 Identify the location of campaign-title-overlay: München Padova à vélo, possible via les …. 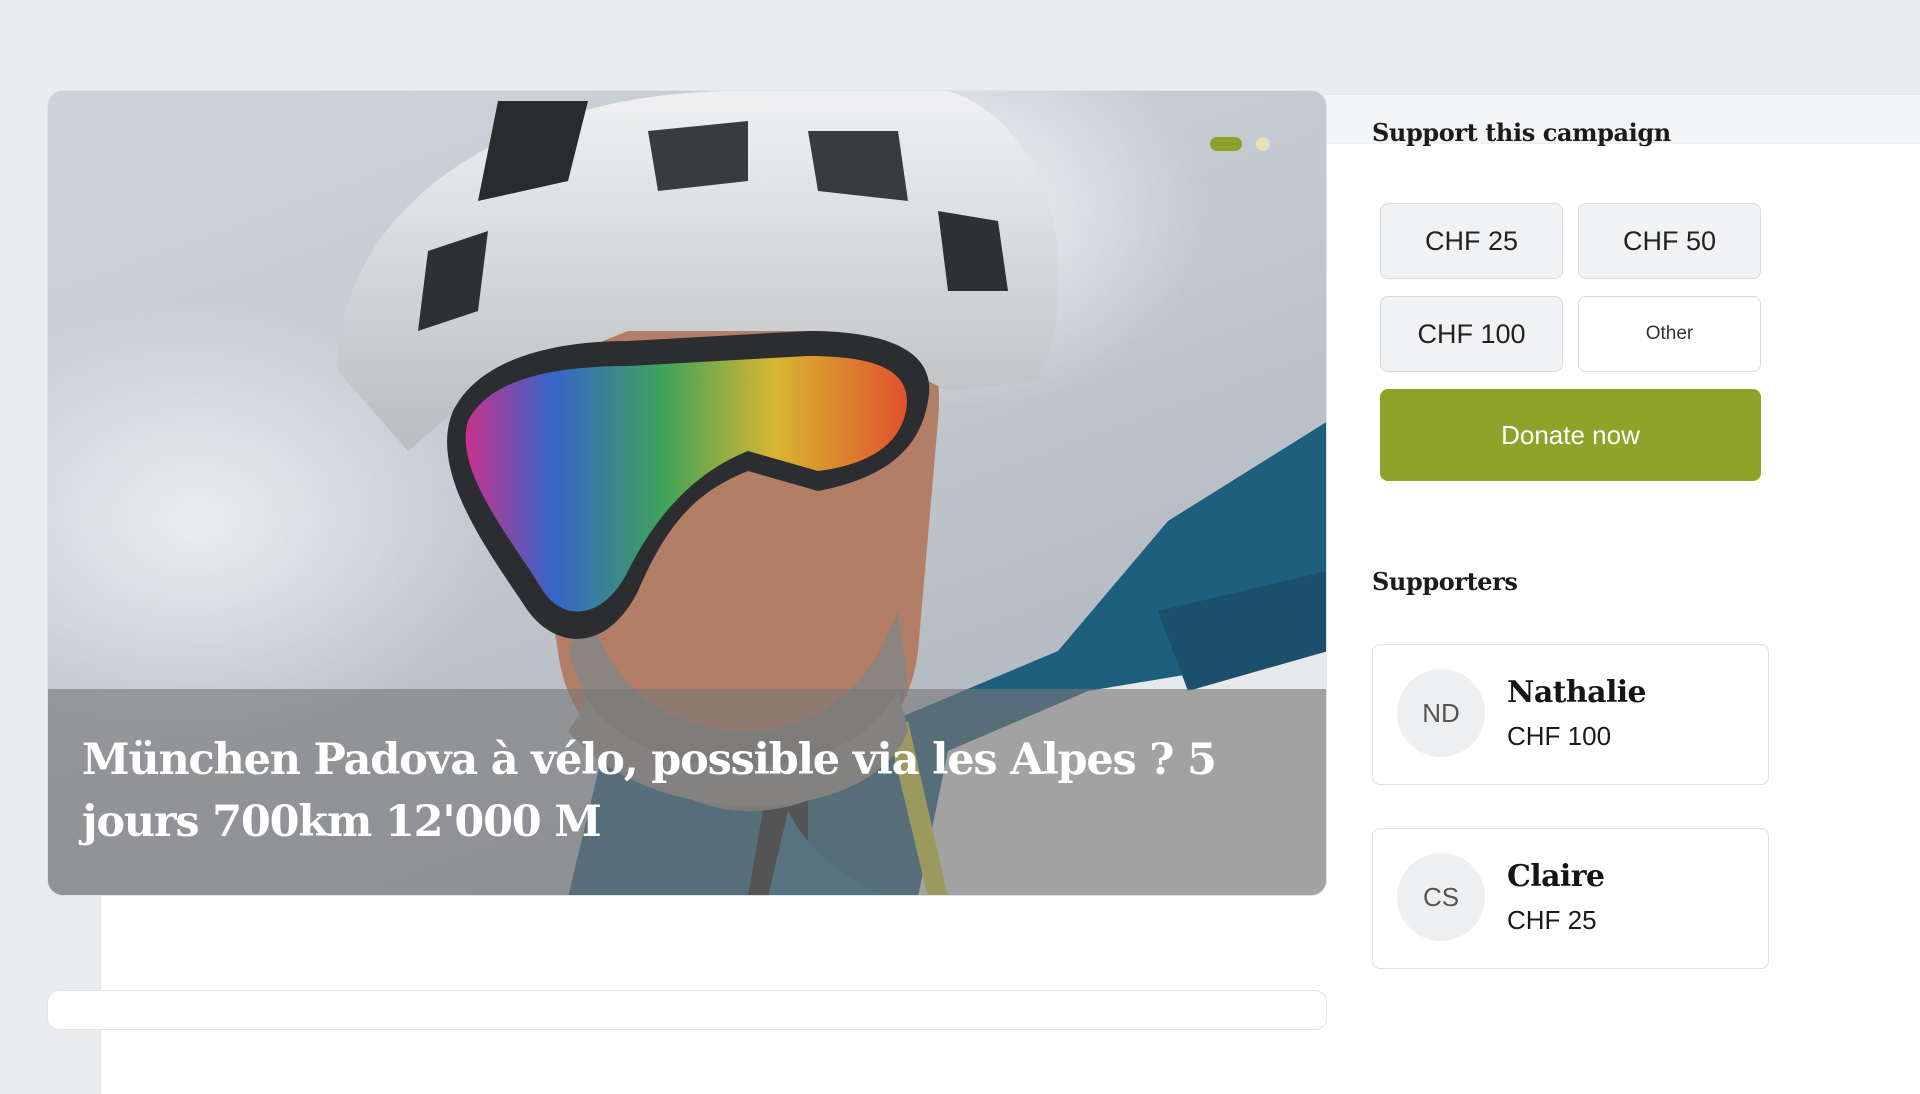
(687, 792).